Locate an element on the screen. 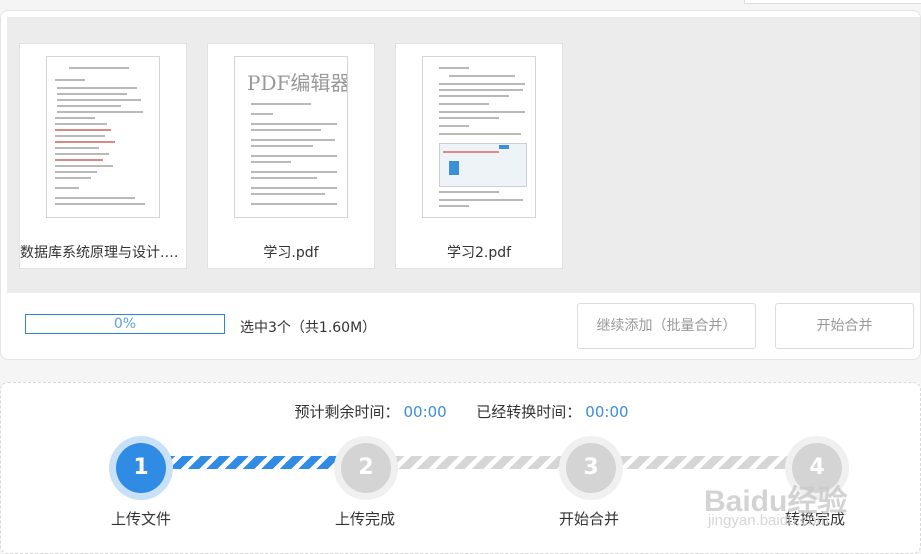 This screenshot has width=921, height=554. file-card: 学习2.pdf is located at coordinates (479, 156).